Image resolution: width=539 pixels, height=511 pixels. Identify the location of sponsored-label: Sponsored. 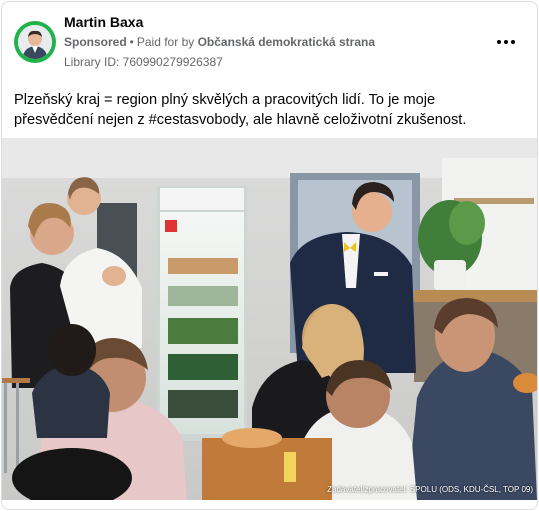
(95, 42).